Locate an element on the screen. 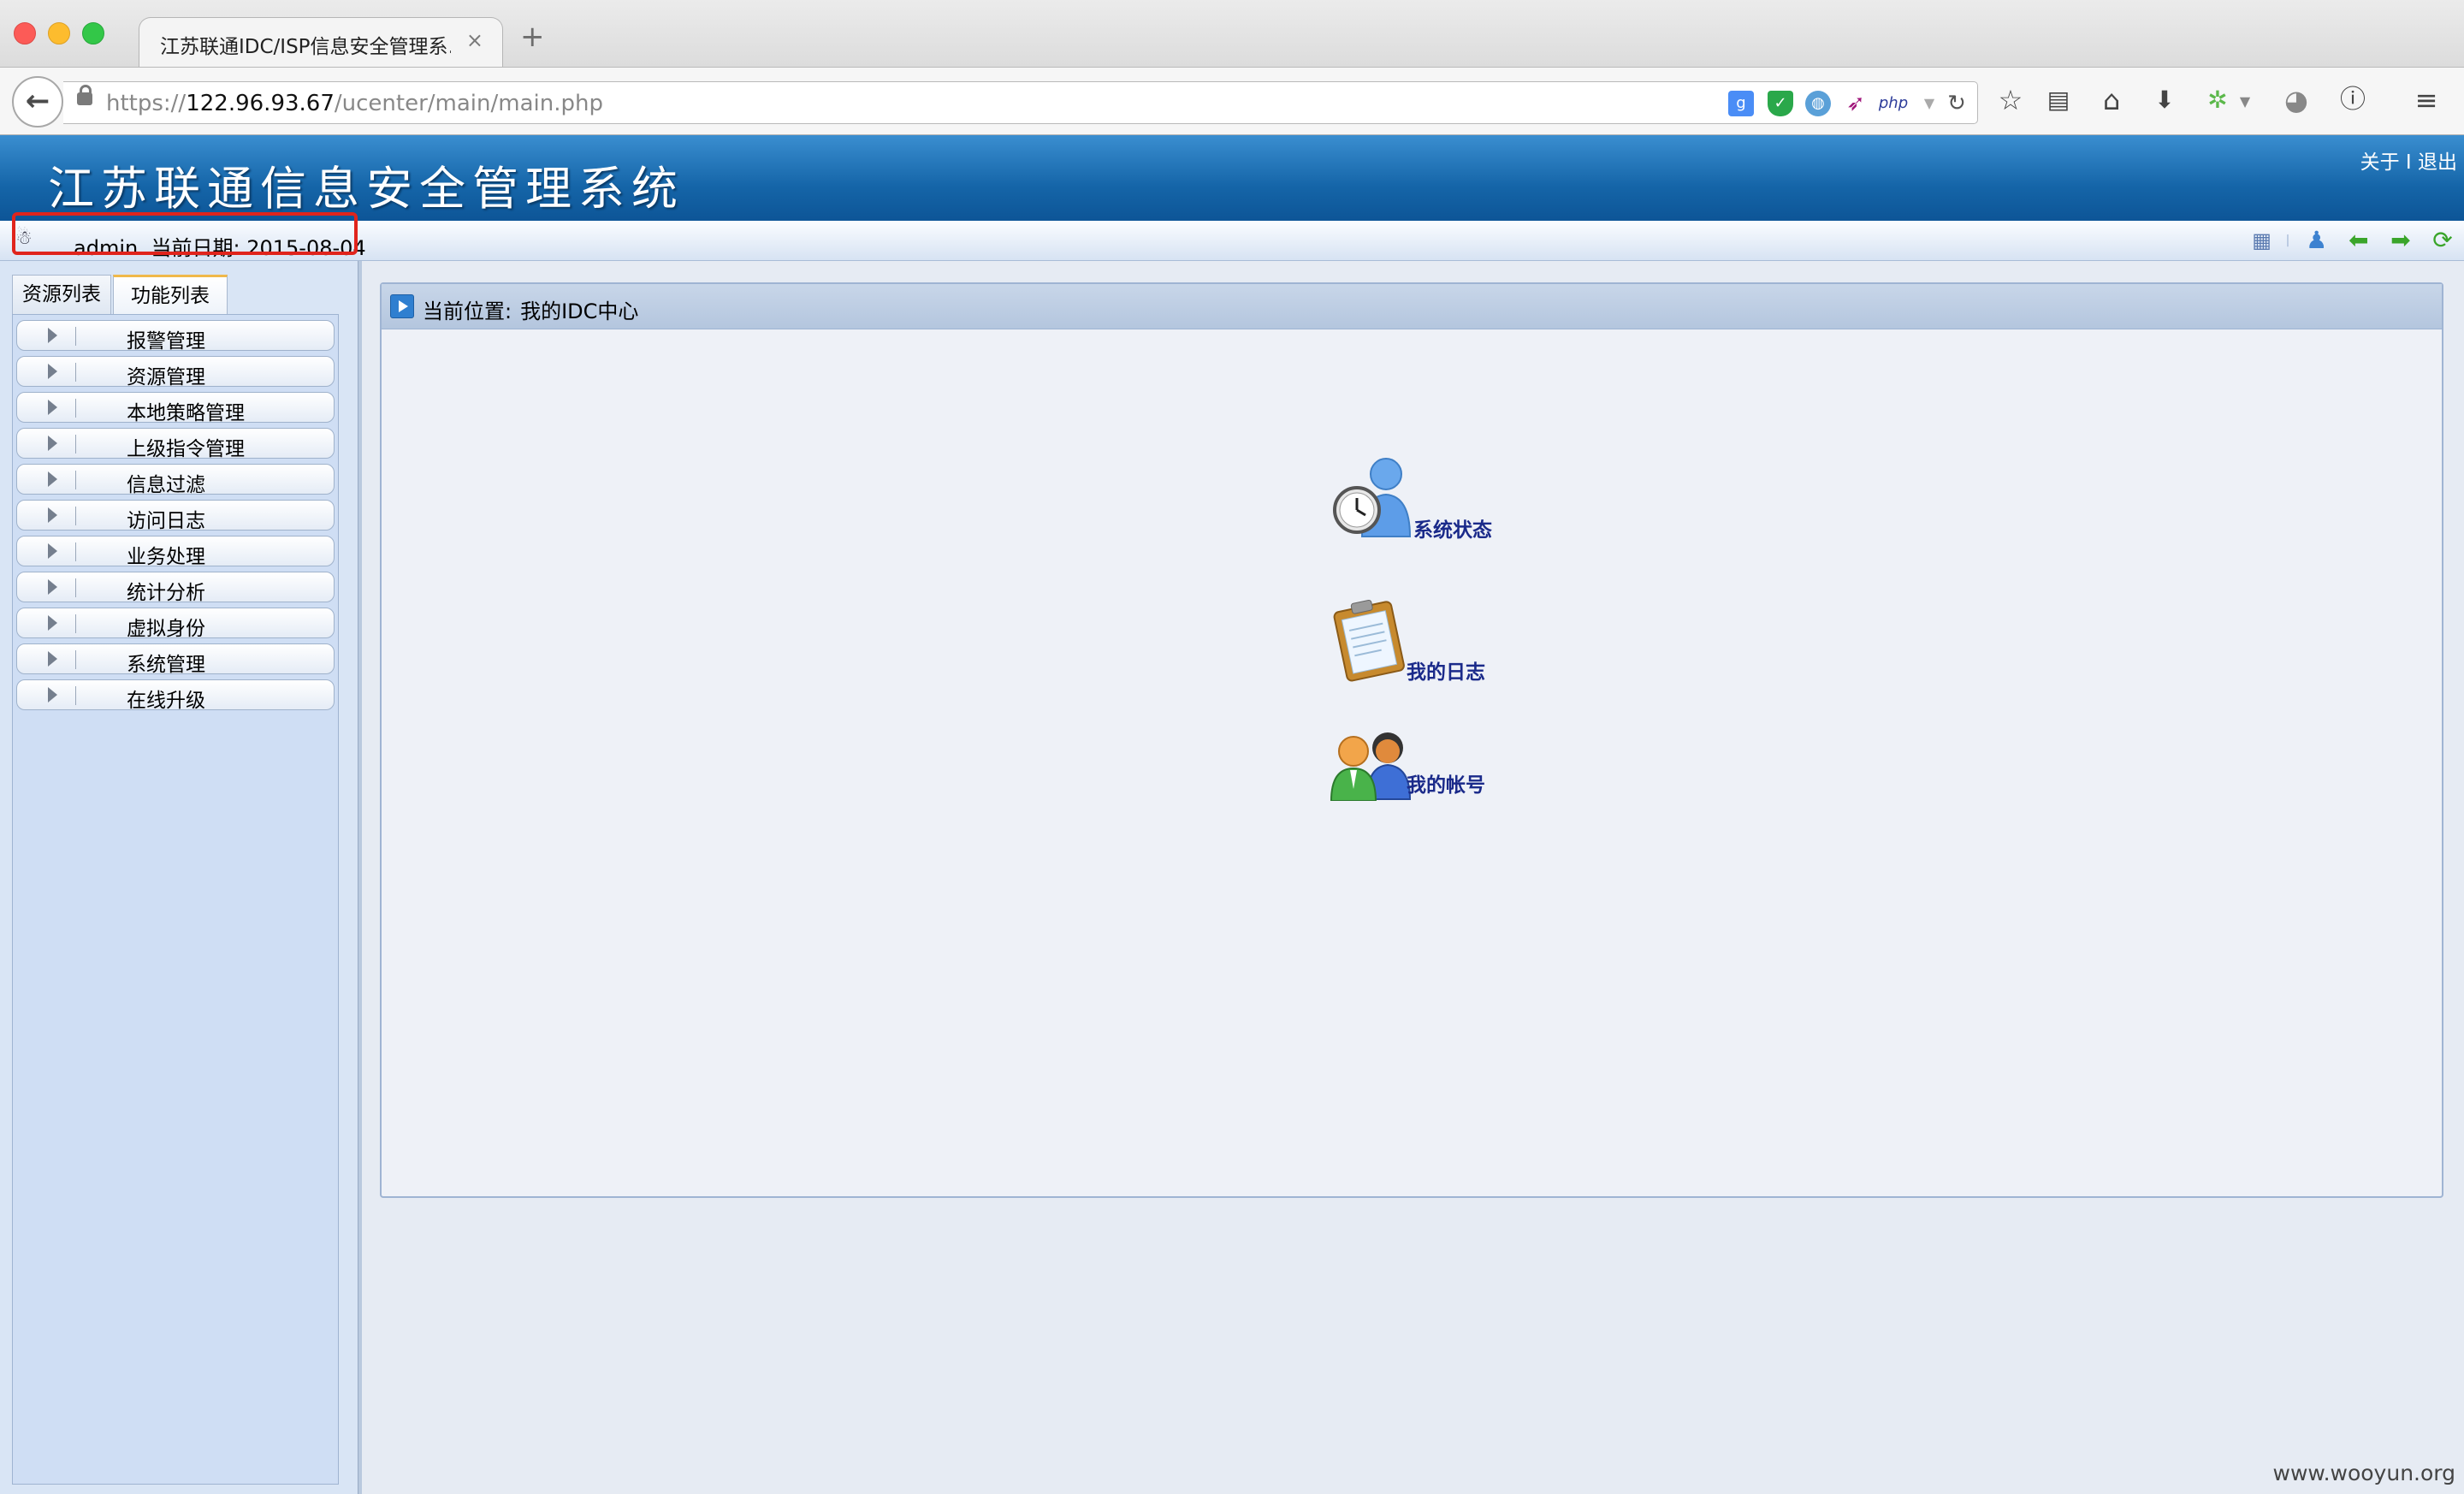  menu-item-virtual-identity: 虚拟身份 is located at coordinates (175, 624).